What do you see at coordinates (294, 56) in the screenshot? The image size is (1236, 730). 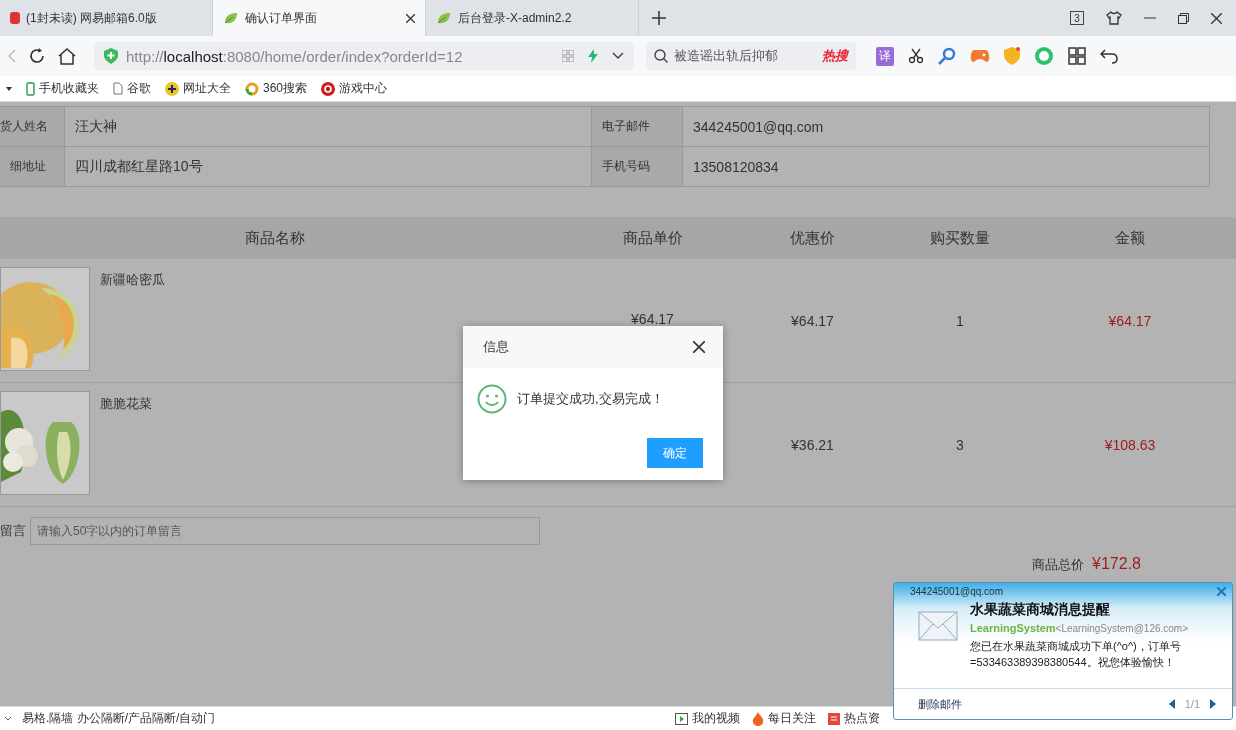 I see `url-text: http://localhost:8080/home/order/index?orderId=12` at bounding box center [294, 56].